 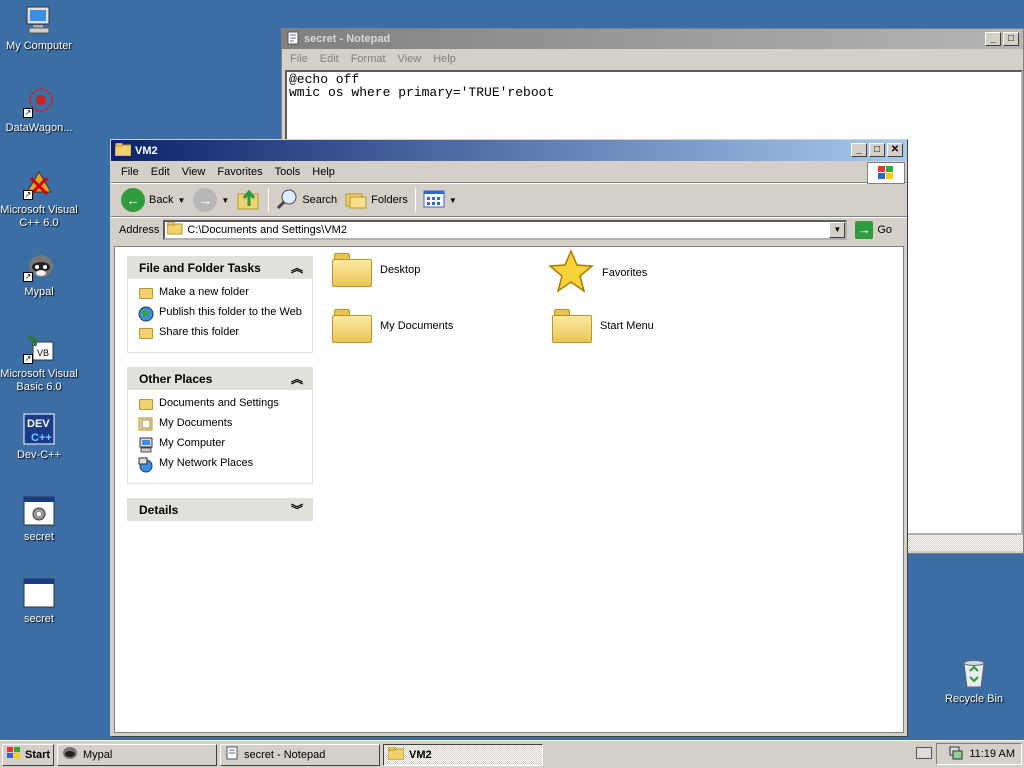 What do you see at coordinates (146, 424) in the screenshot?
I see `my-documents-icon` at bounding box center [146, 424].